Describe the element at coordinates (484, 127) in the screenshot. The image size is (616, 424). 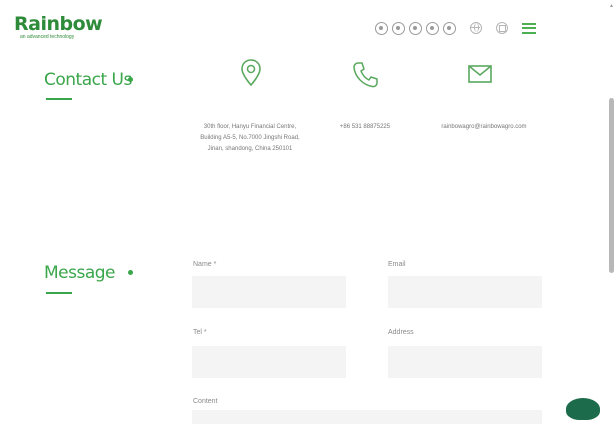
I see `contact-email: rainbowagro@rainbowagro.com` at that location.